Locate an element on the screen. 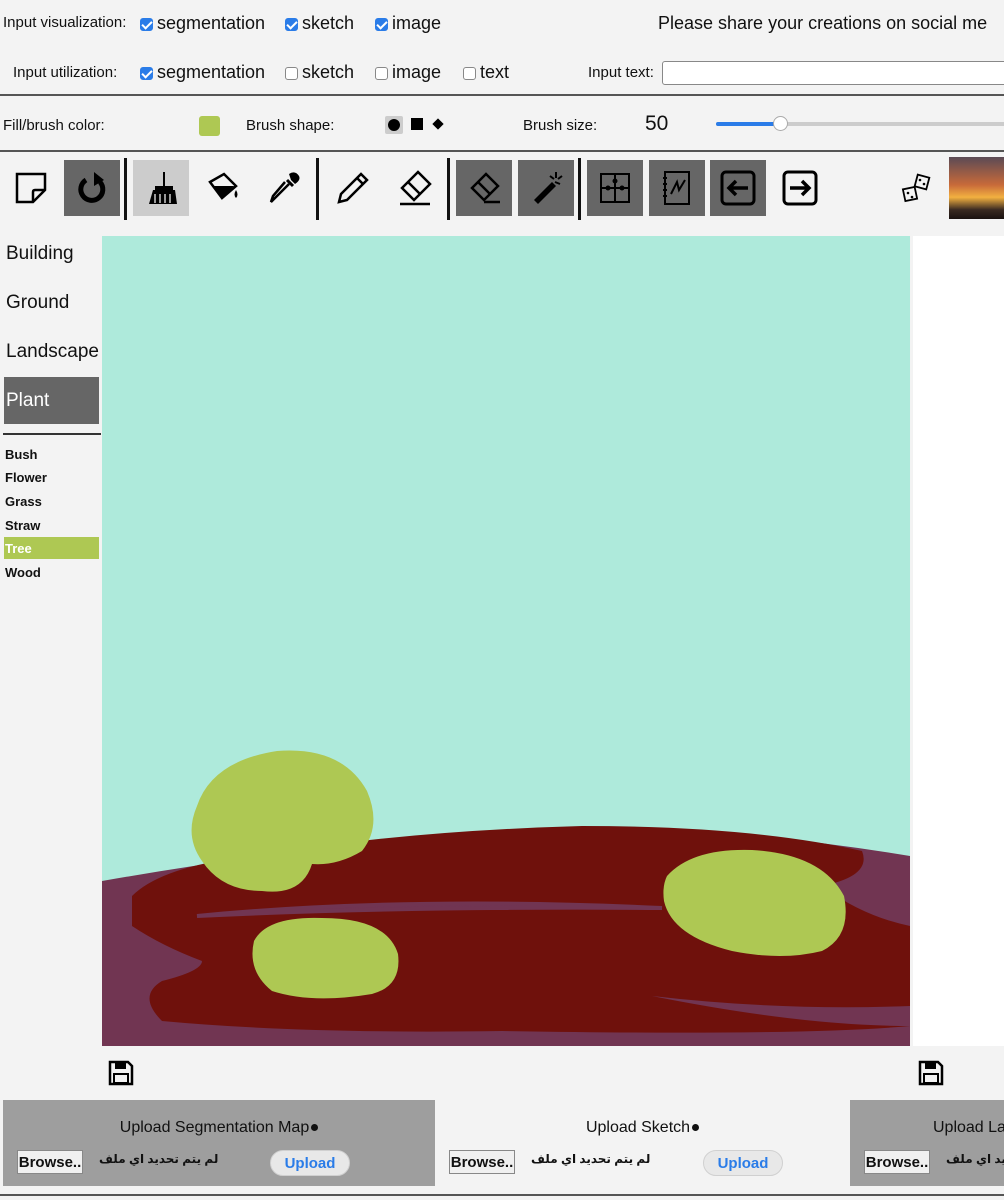  viz-image-checkbox is located at coordinates (381, 24).